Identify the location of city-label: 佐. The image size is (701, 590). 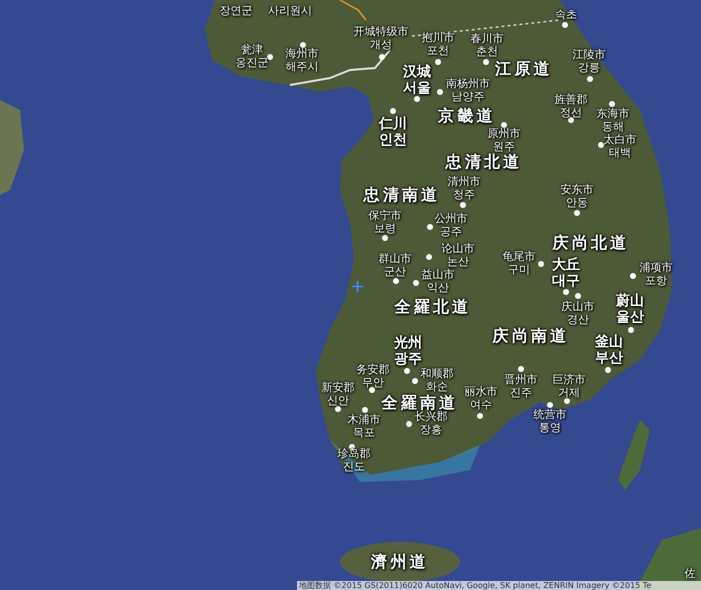
(690, 574).